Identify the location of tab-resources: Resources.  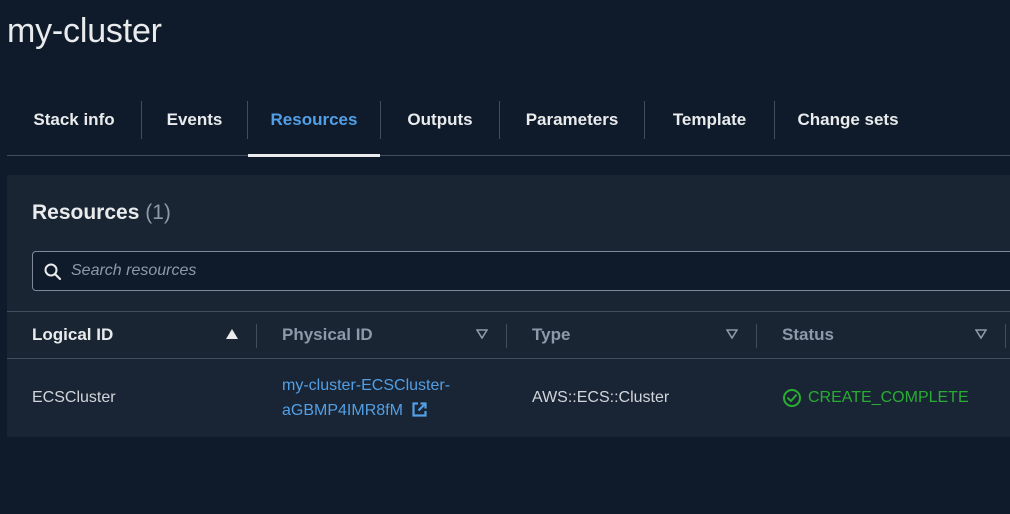
(314, 120).